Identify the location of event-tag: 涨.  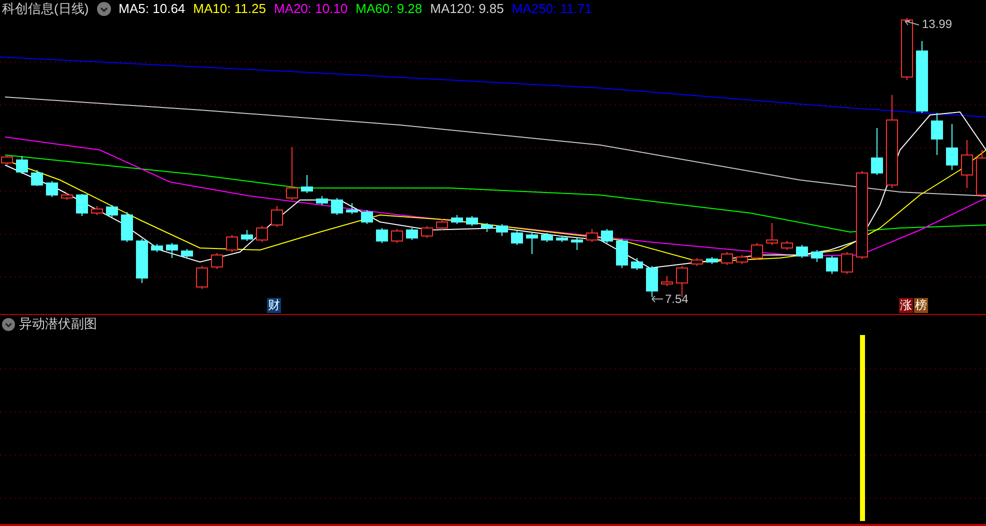
(906, 305).